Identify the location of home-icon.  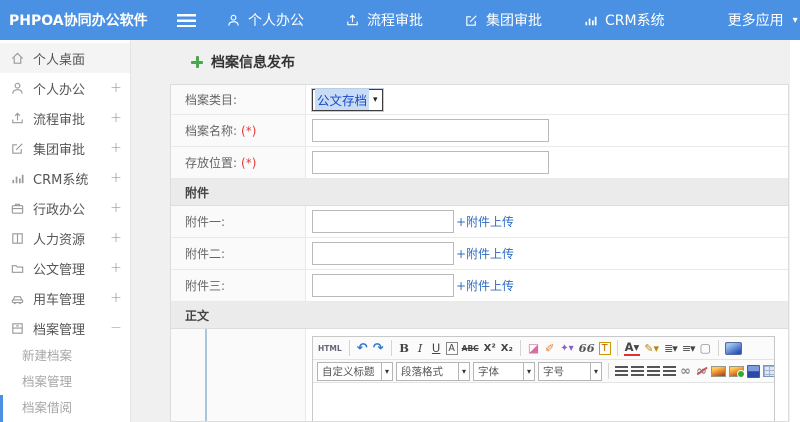
(17, 58).